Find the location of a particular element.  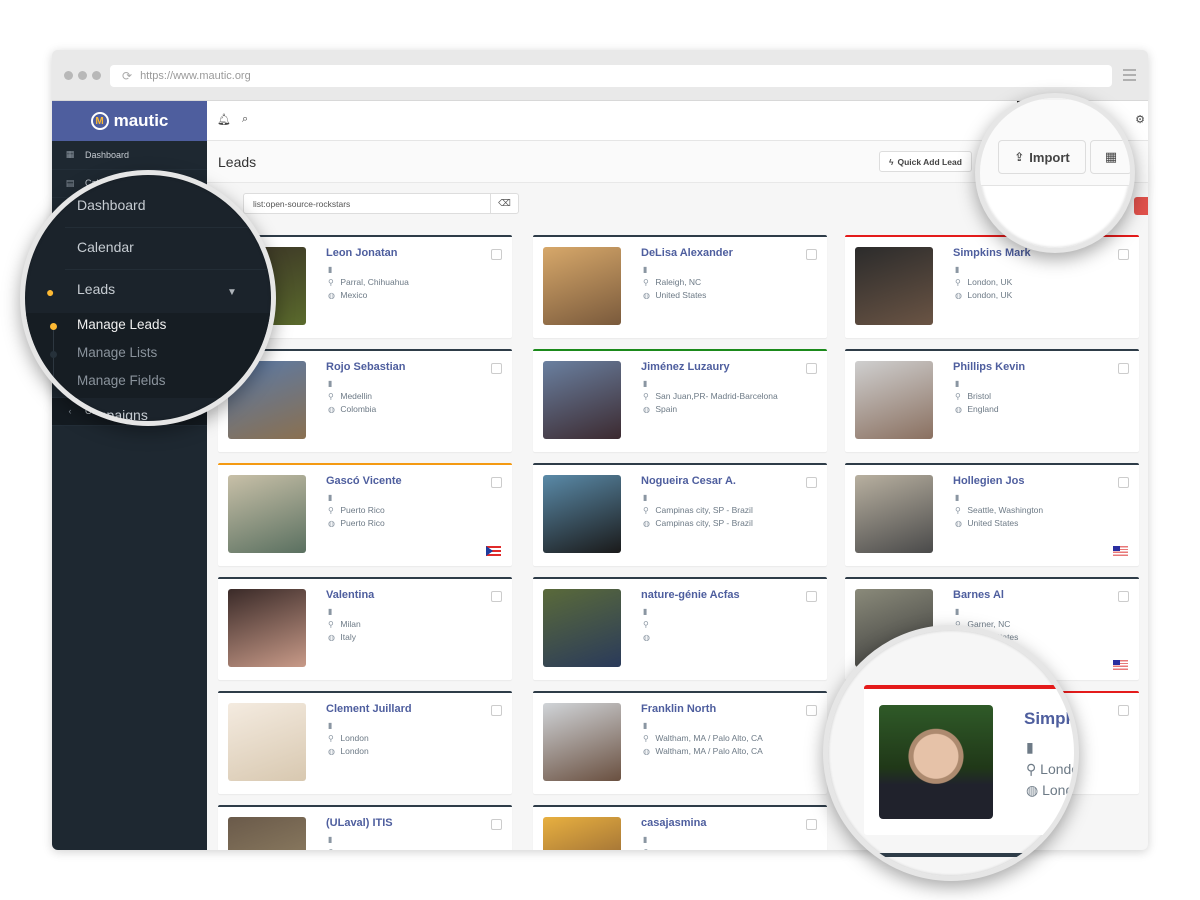

lead-name: Franklin North is located at coordinates (678, 709).